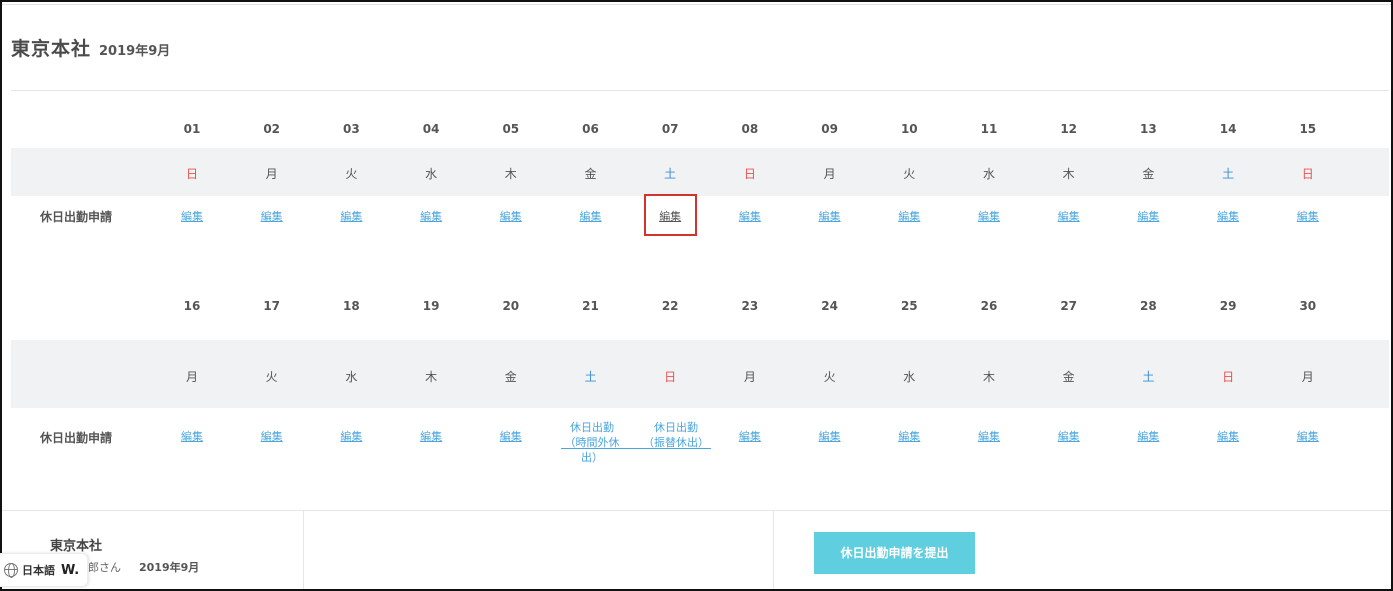 The image size is (1393, 591). What do you see at coordinates (670, 215) in the screenshot?
I see `highlight-box` at bounding box center [670, 215].